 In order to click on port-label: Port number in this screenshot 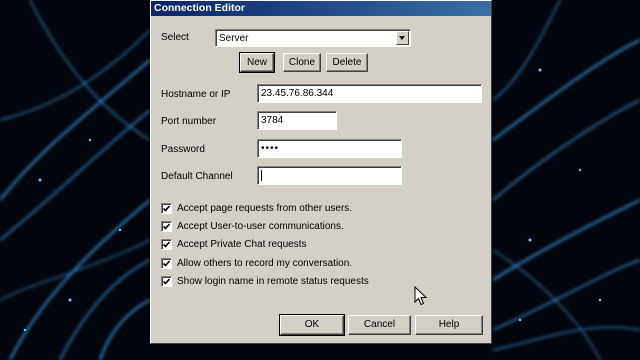, I will do `click(189, 121)`.